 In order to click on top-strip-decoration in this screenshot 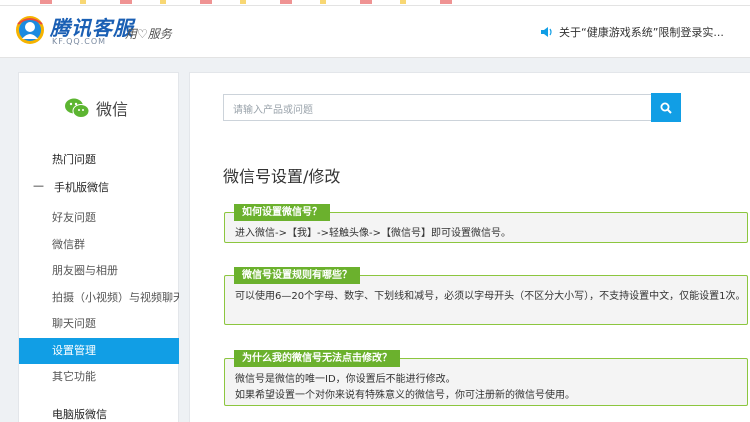, I will do `click(250, 2)`.